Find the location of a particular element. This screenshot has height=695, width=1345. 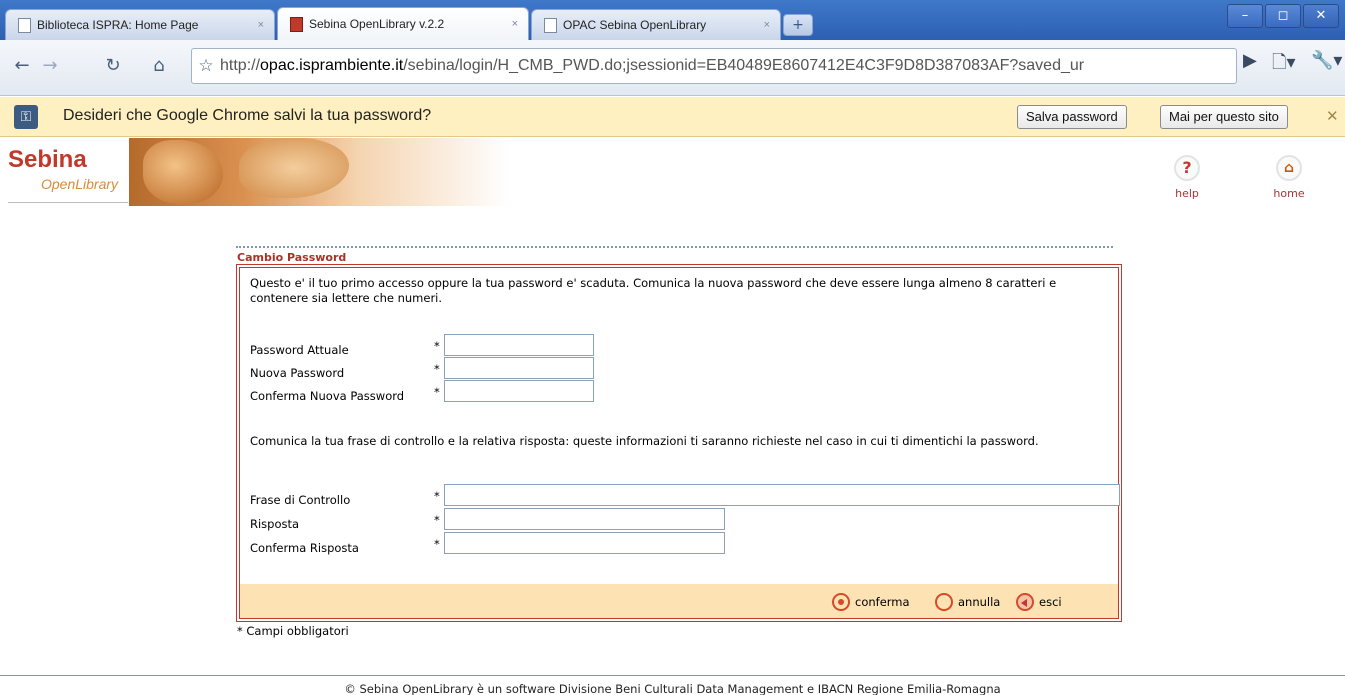

tab-sebina-openlibrary: Sebina OpenLibrary v.2.2 × is located at coordinates (403, 23).